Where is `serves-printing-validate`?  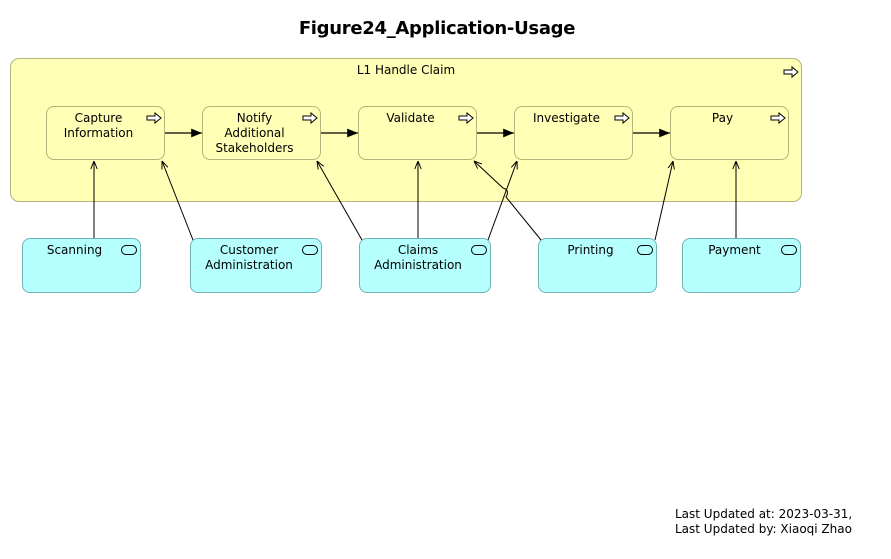 serves-printing-validate is located at coordinates (508, 201).